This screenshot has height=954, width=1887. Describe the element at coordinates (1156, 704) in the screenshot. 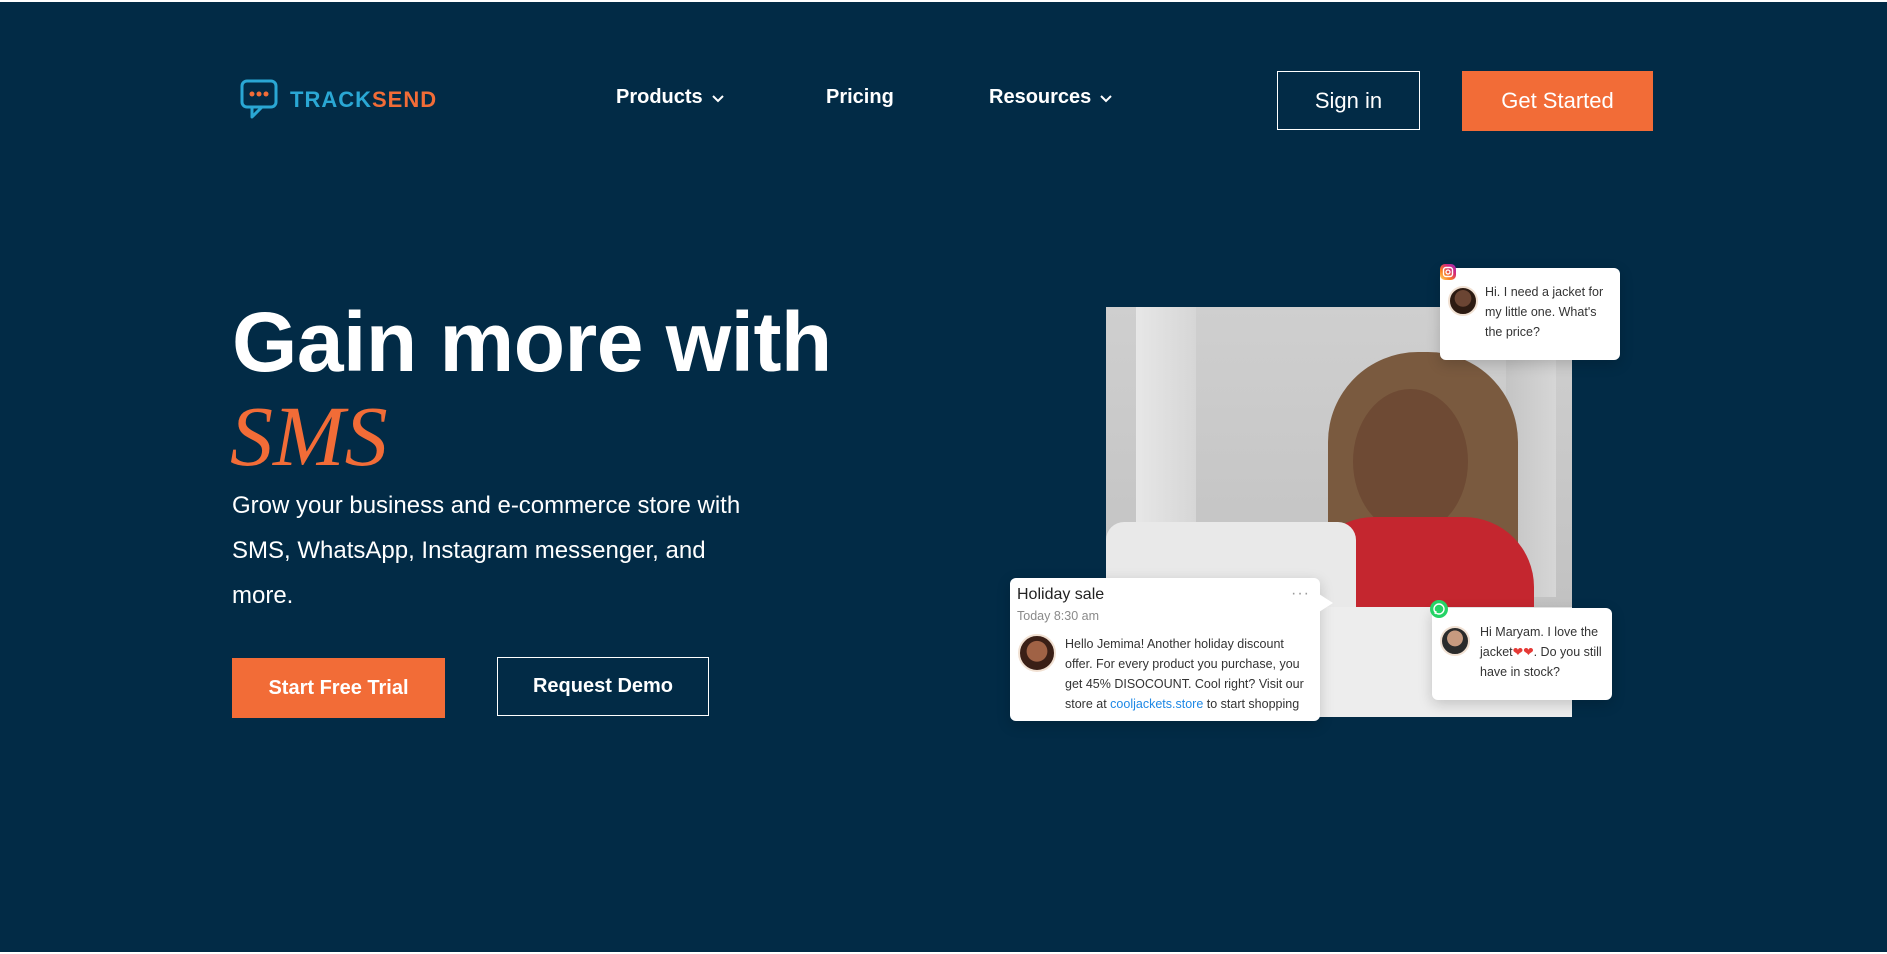

I see `store-link: cooljackets.store` at that location.